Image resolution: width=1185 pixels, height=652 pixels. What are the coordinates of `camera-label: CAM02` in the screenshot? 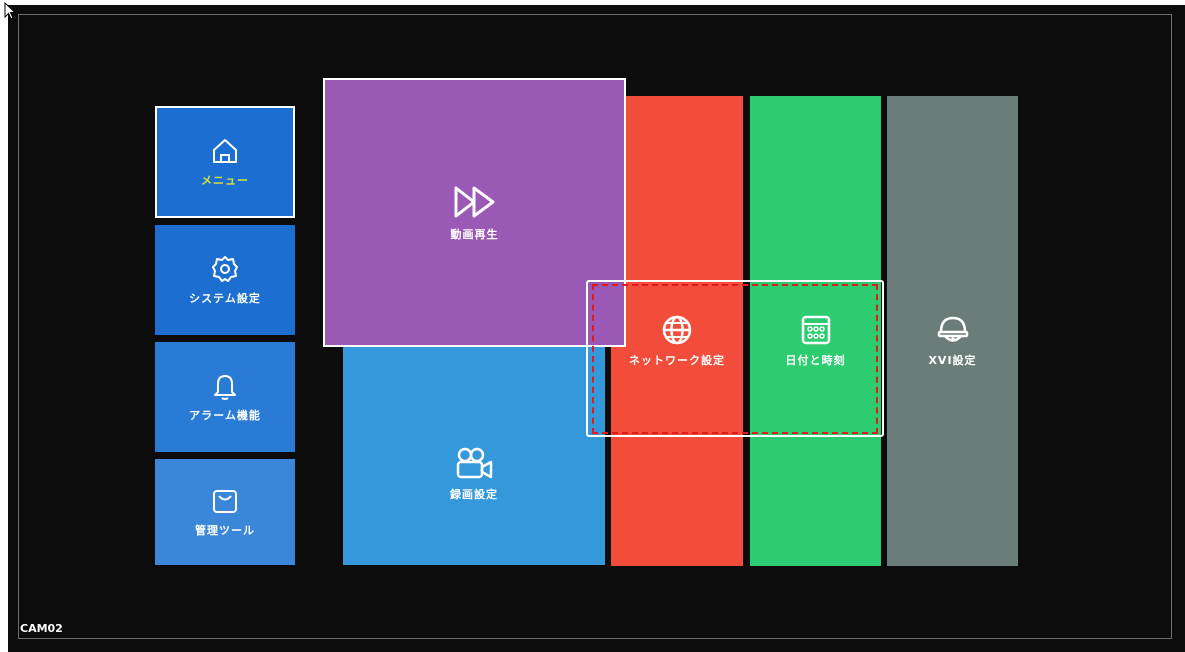 It's located at (41, 628).